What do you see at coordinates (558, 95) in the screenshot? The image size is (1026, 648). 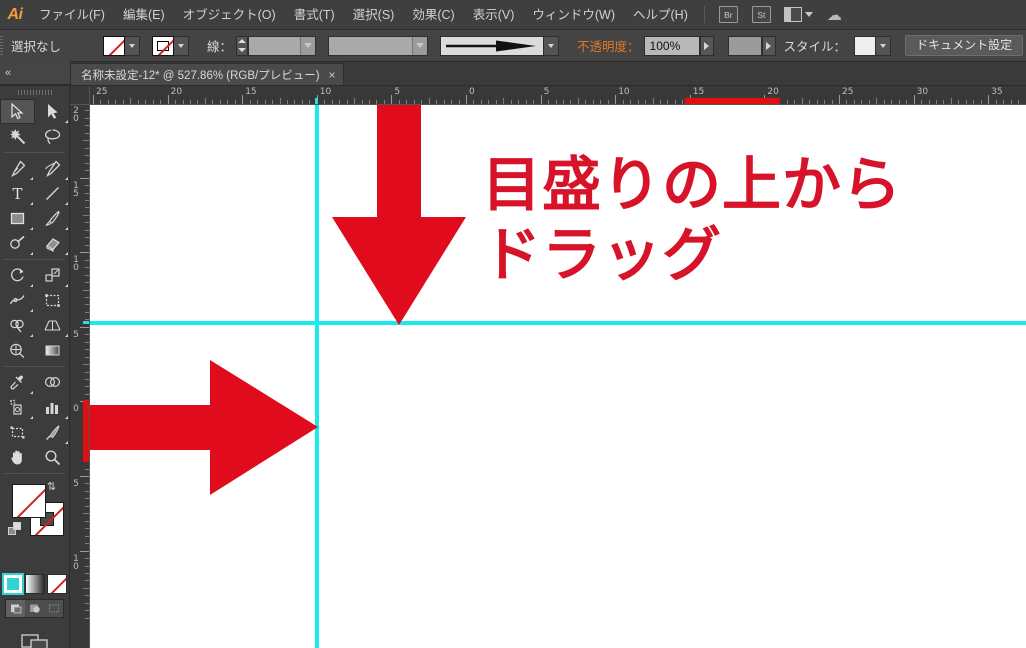 I see `horizontal-ruler: 25 20 15 10 5 0 5 10 15 20 25 30 35` at bounding box center [558, 95].